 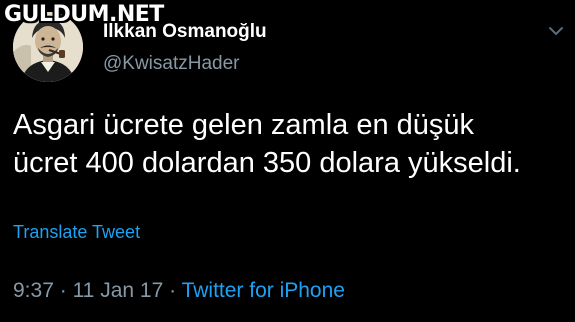 I want to click on watermark-logo: GULDUM.NET, so click(x=84, y=14).